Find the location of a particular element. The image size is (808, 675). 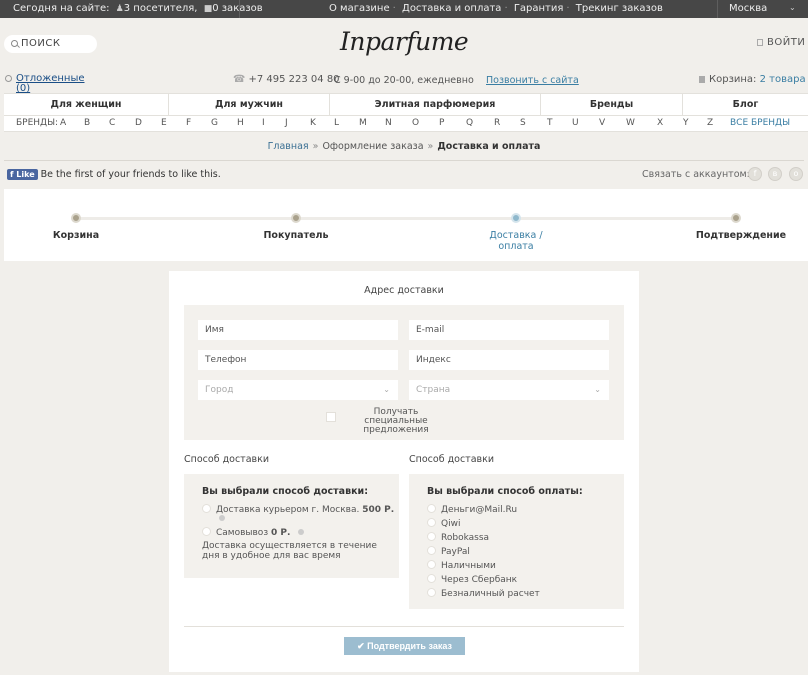

brand-letter: B is located at coordinates (87, 123).